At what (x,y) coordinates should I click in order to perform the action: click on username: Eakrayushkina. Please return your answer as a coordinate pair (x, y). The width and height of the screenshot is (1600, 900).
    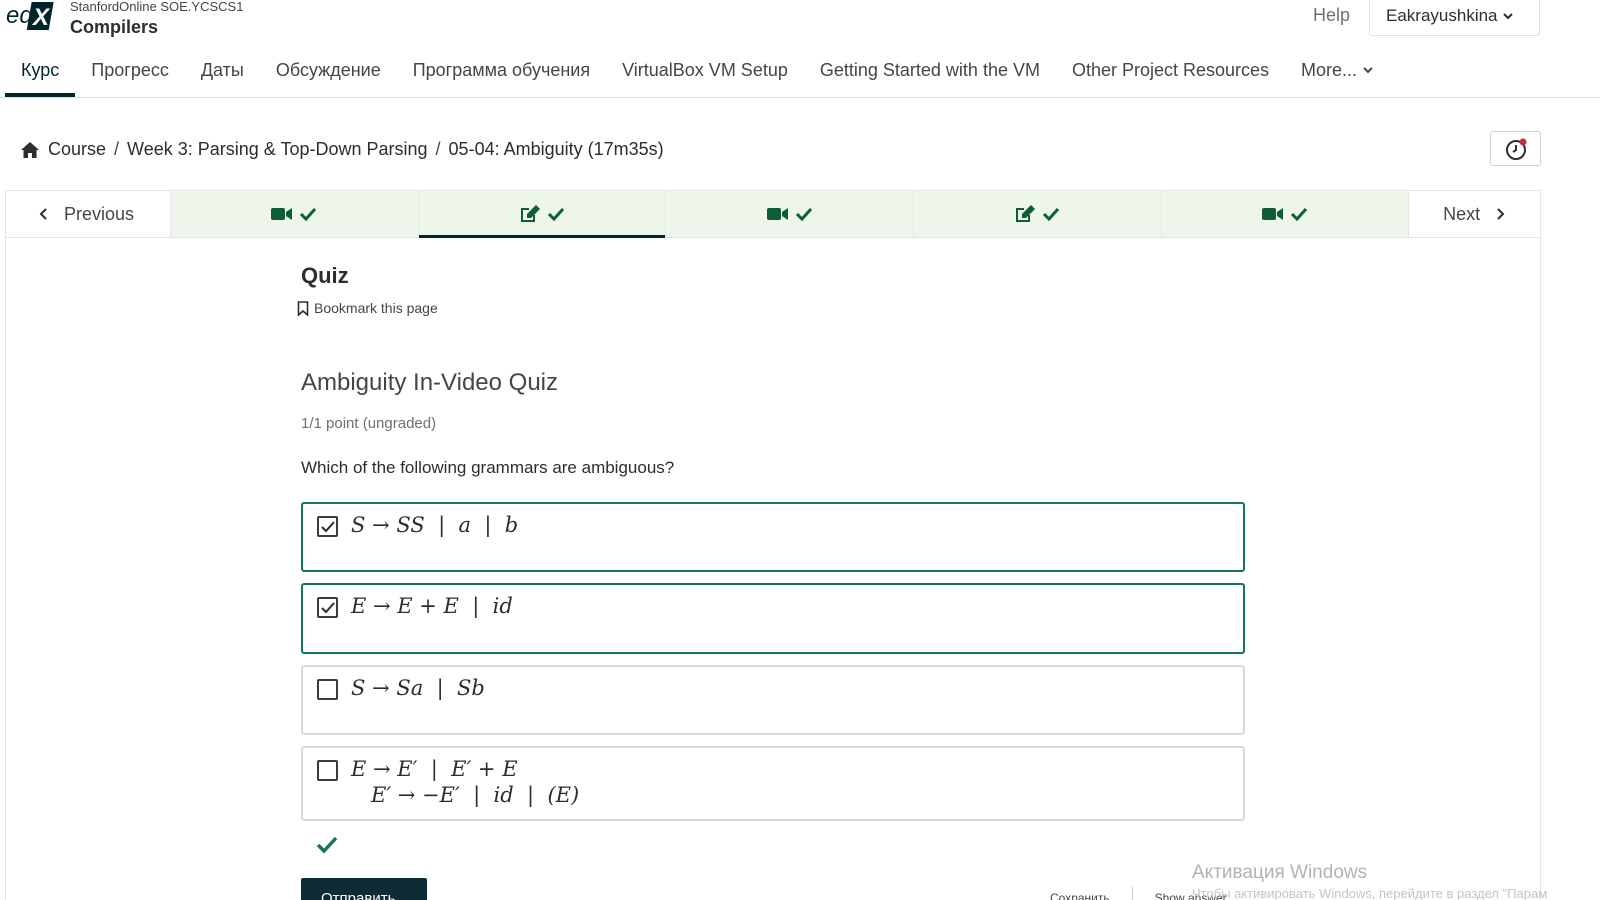
    Looking at the image, I should click on (1442, 15).